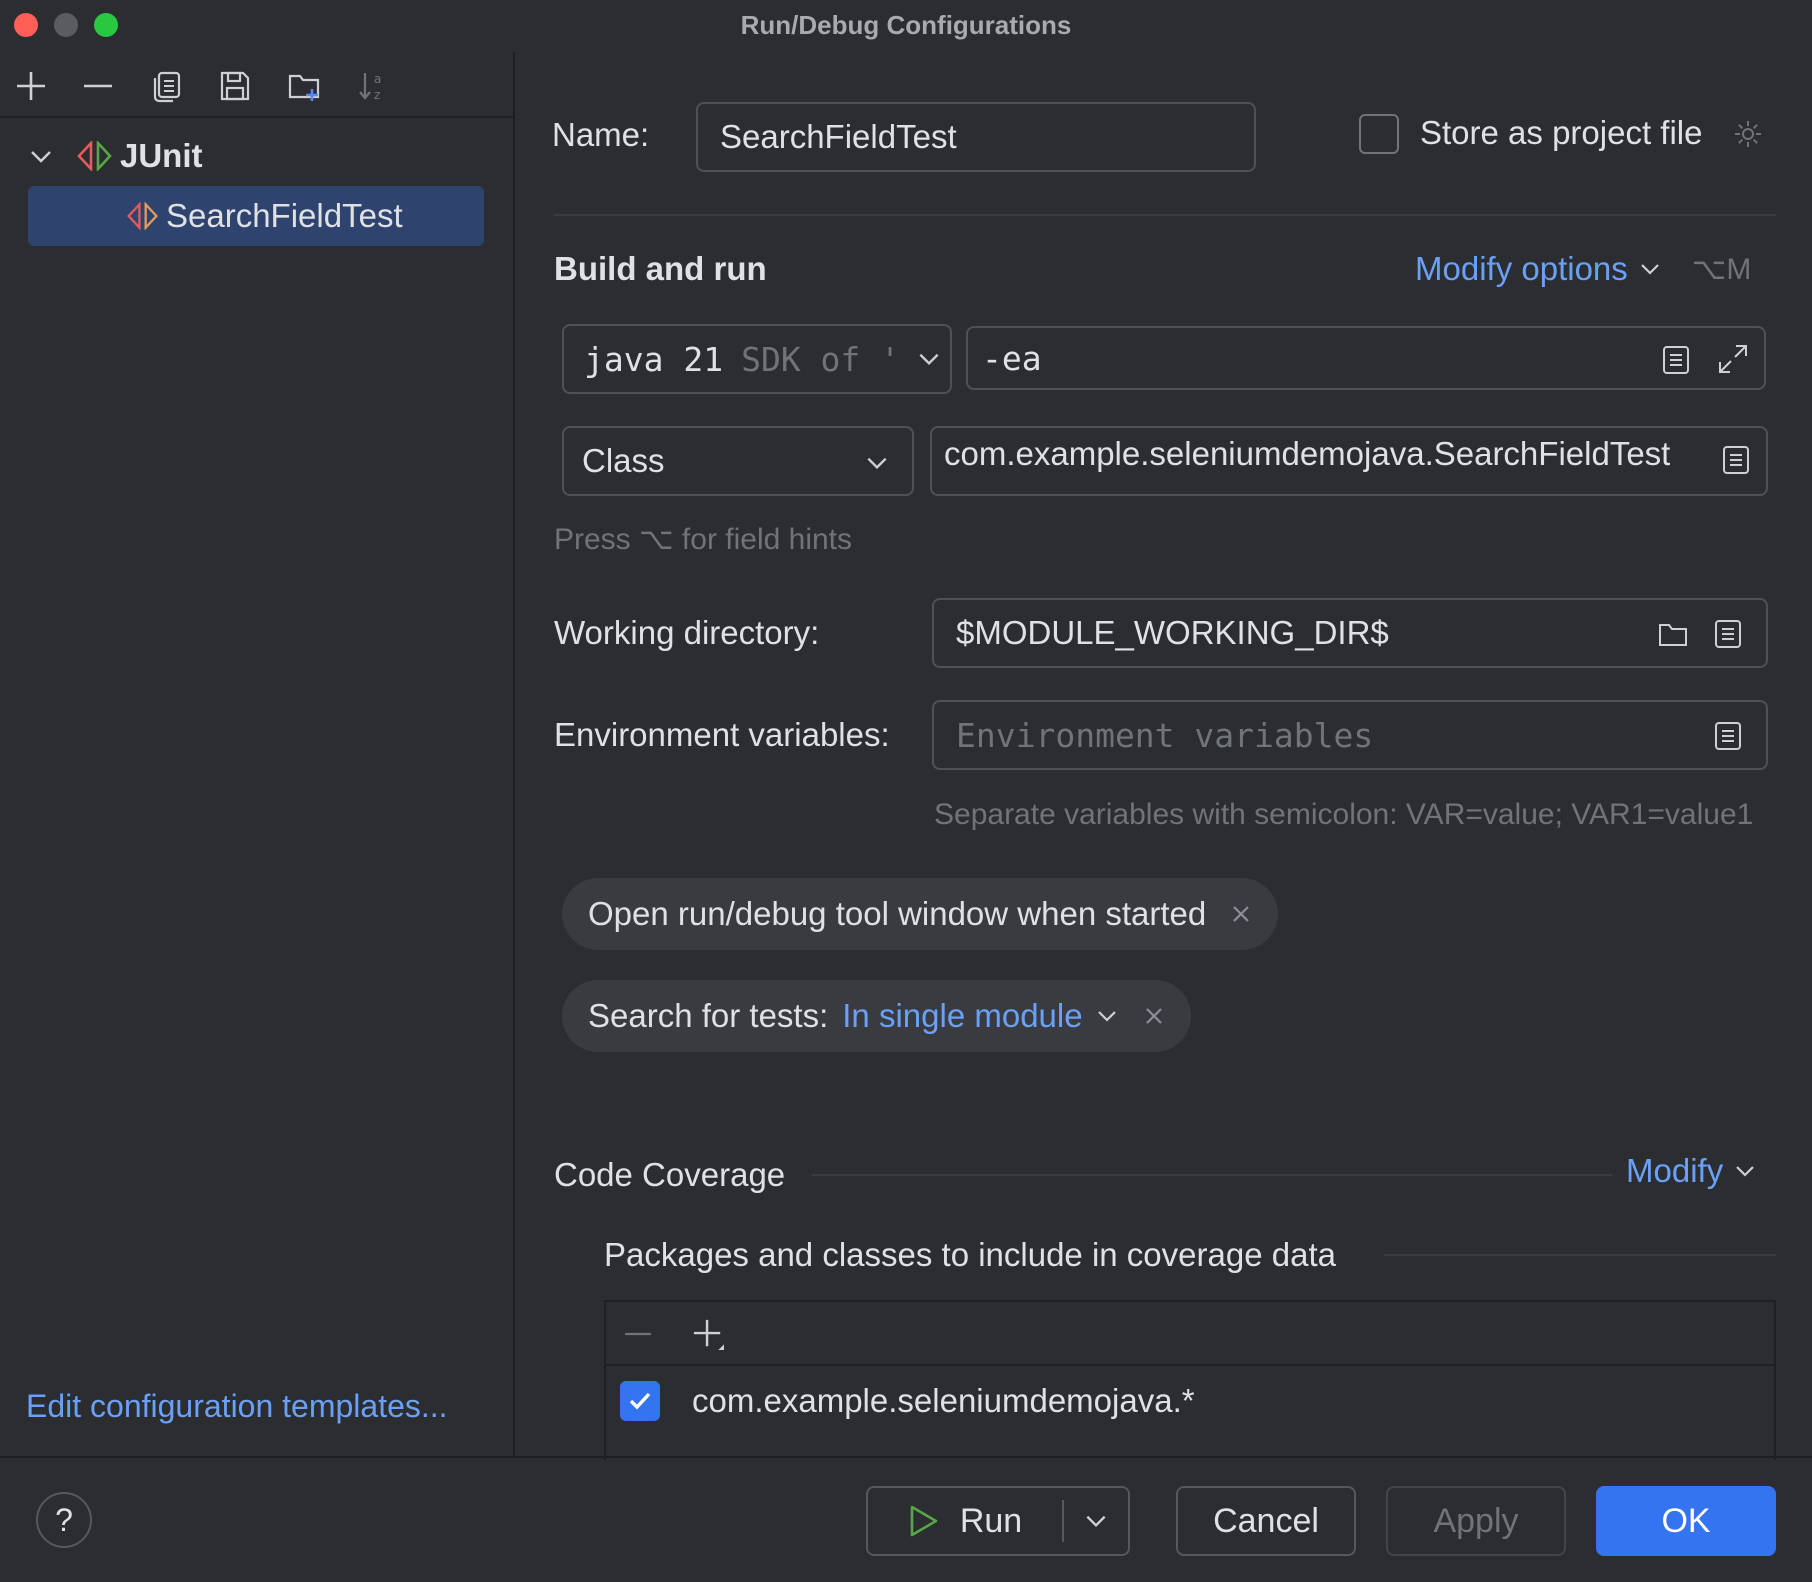 This screenshot has height=1582, width=1812. I want to click on modify-options-label: Modify options, so click(1521, 269).